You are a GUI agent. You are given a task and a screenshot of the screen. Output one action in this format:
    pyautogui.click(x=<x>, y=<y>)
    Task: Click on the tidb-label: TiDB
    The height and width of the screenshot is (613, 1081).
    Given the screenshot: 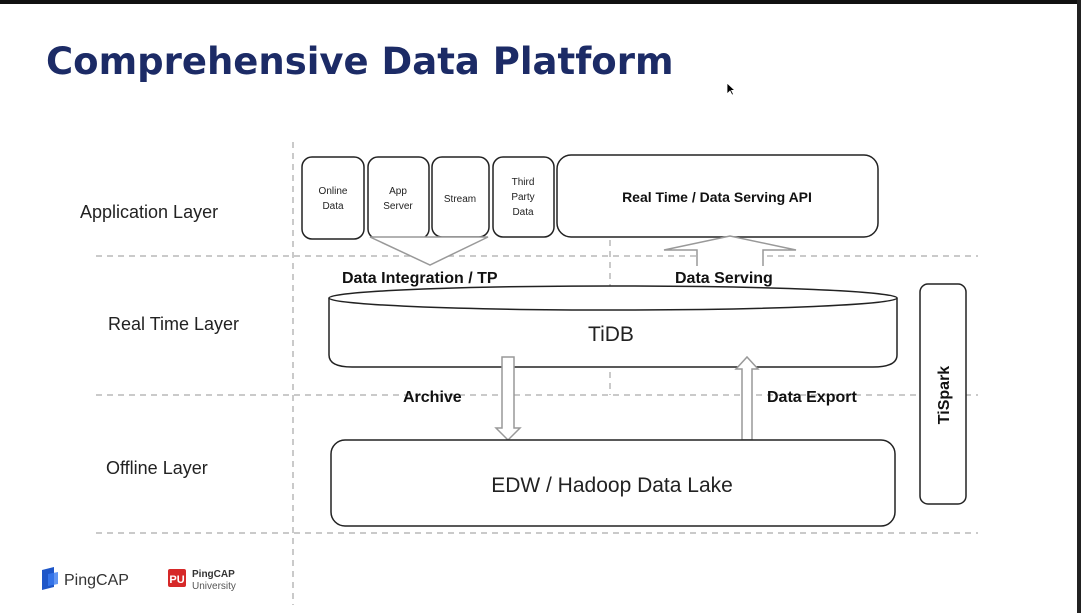 What is the action you would take?
    pyautogui.click(x=611, y=334)
    